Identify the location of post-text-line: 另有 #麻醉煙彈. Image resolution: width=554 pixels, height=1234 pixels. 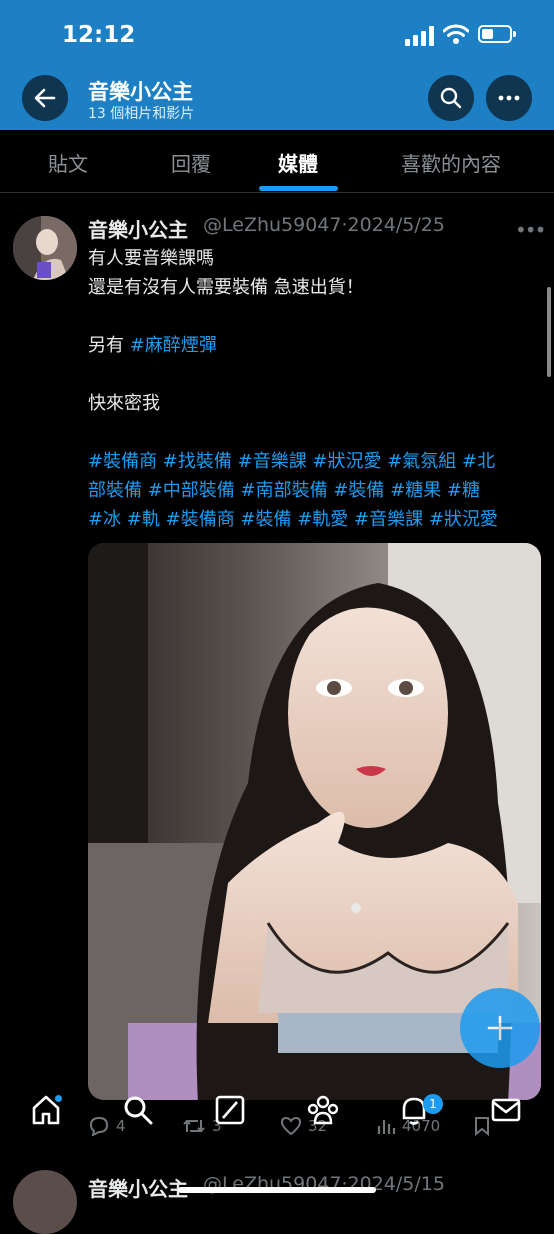
(318, 345).